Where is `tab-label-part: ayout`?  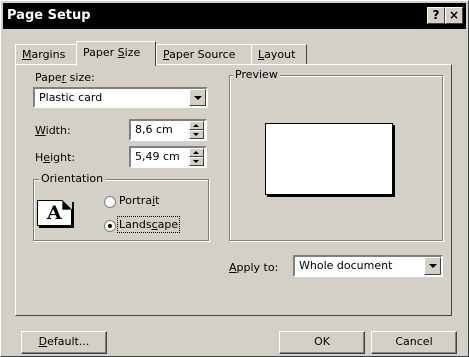 tab-label-part: ayout is located at coordinates (280, 54).